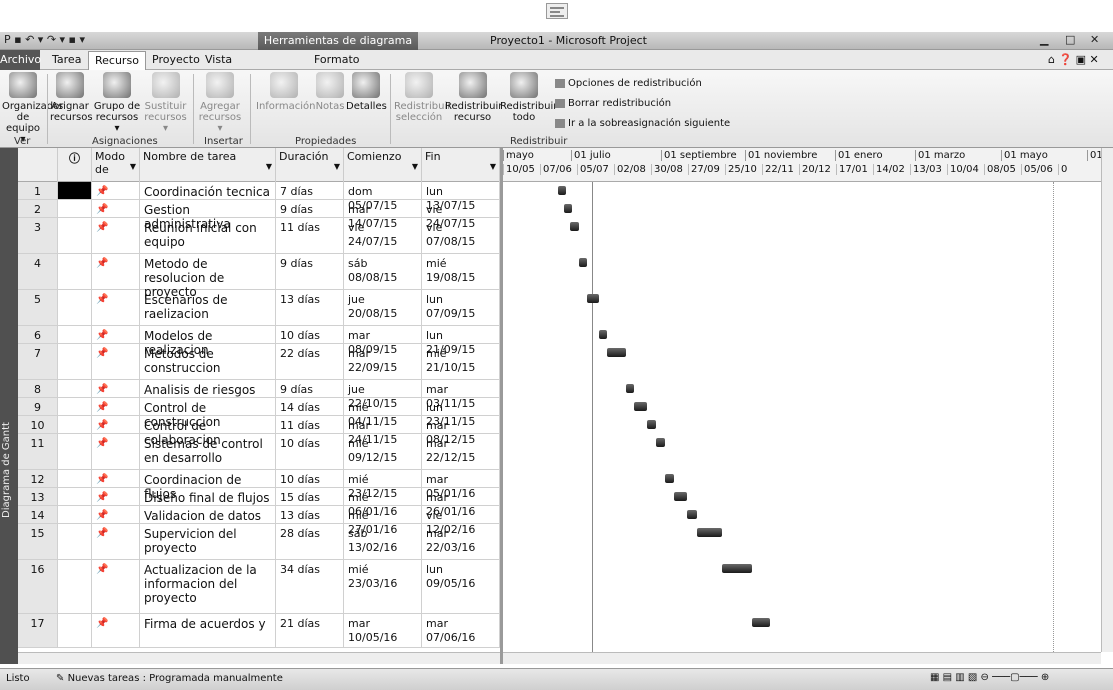 Image resolution: width=1113 pixels, height=690 pixels. I want to click on cell-dur: 34 días, so click(310, 586).